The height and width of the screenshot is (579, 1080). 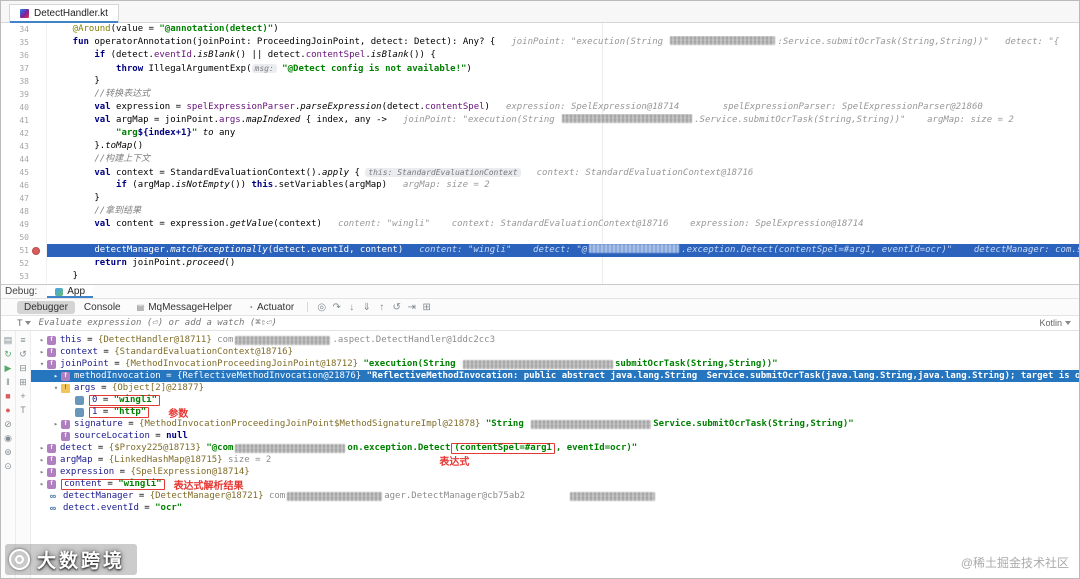 What do you see at coordinates (366, 307) in the screenshot?
I see `force-step-into-icon: ⇓` at bounding box center [366, 307].